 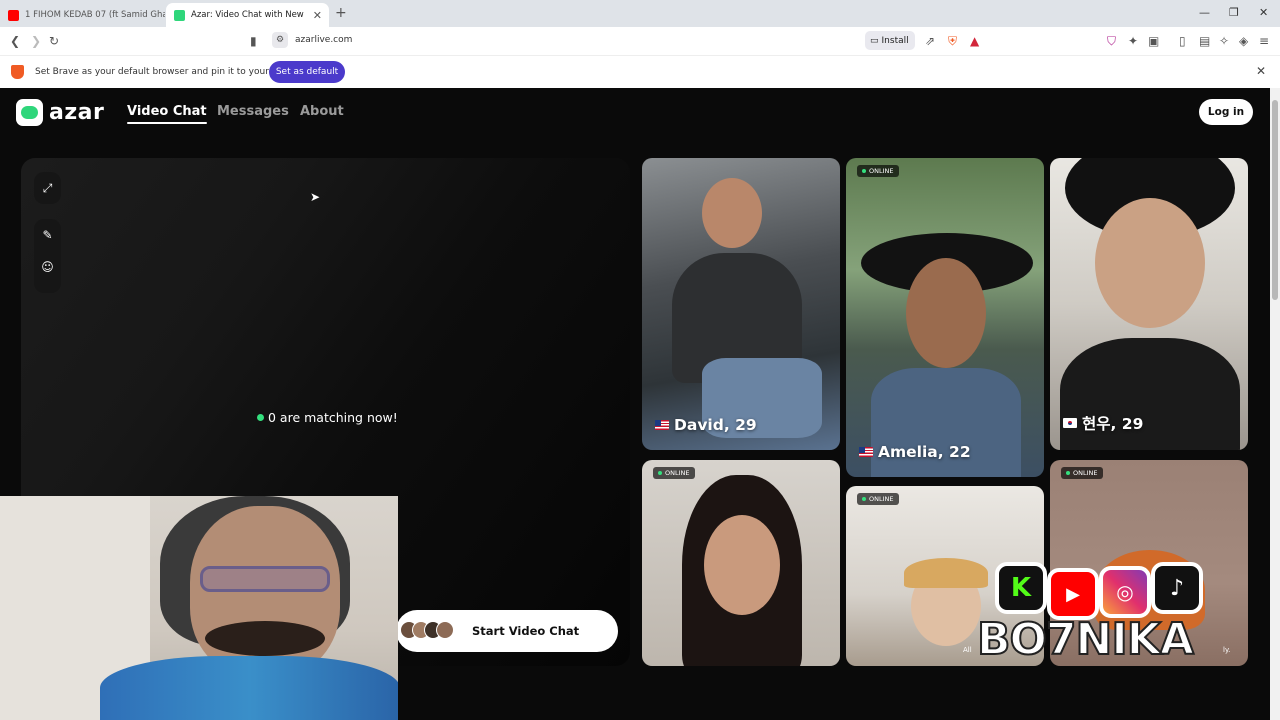 What do you see at coordinates (280, 40) in the screenshot?
I see `site-settings-icon: ⚙` at bounding box center [280, 40].